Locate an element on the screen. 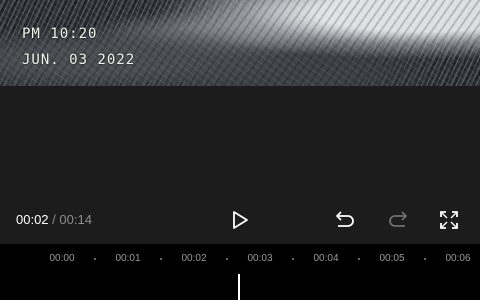  timeline-tick-label: 00:01 is located at coordinates (128, 258).